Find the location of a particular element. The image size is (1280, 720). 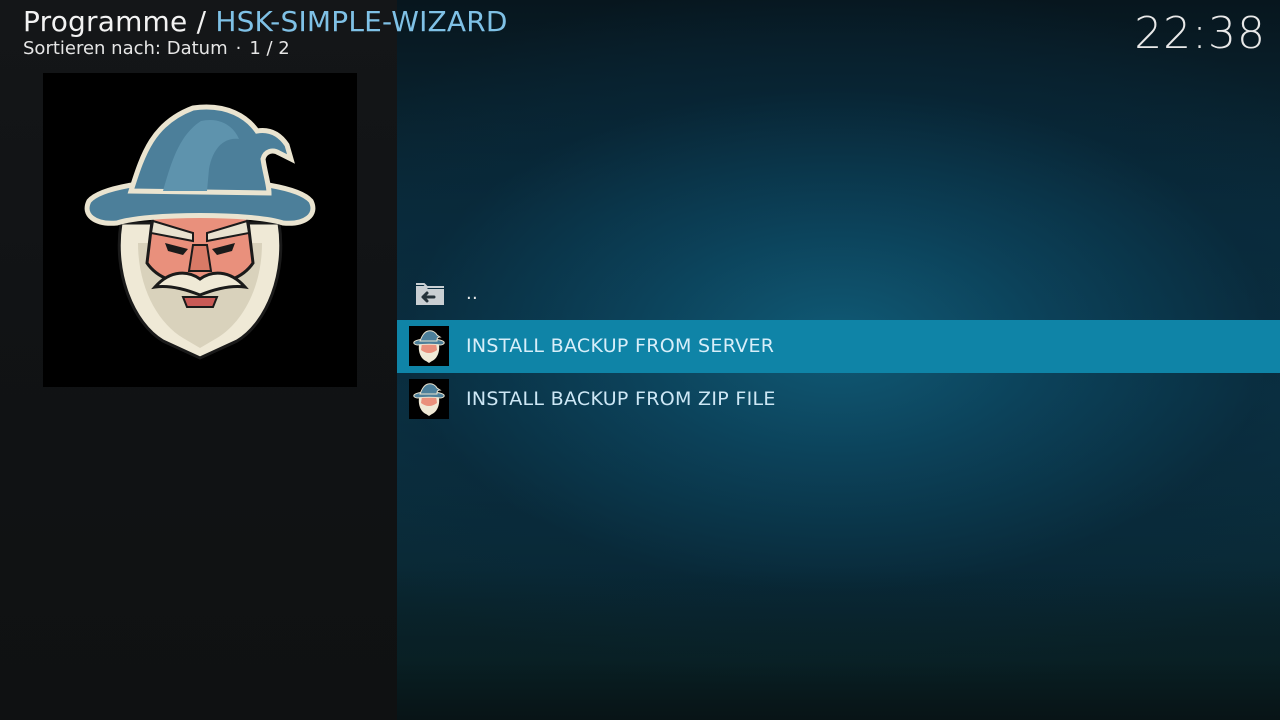

sort-label: Sortieren nach: Datum is located at coordinates (125, 48).